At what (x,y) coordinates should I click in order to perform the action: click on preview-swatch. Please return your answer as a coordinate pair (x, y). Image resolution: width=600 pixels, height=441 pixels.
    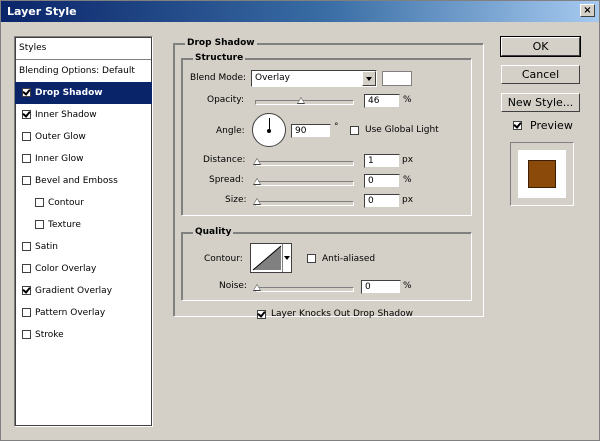
    Looking at the image, I should click on (542, 174).